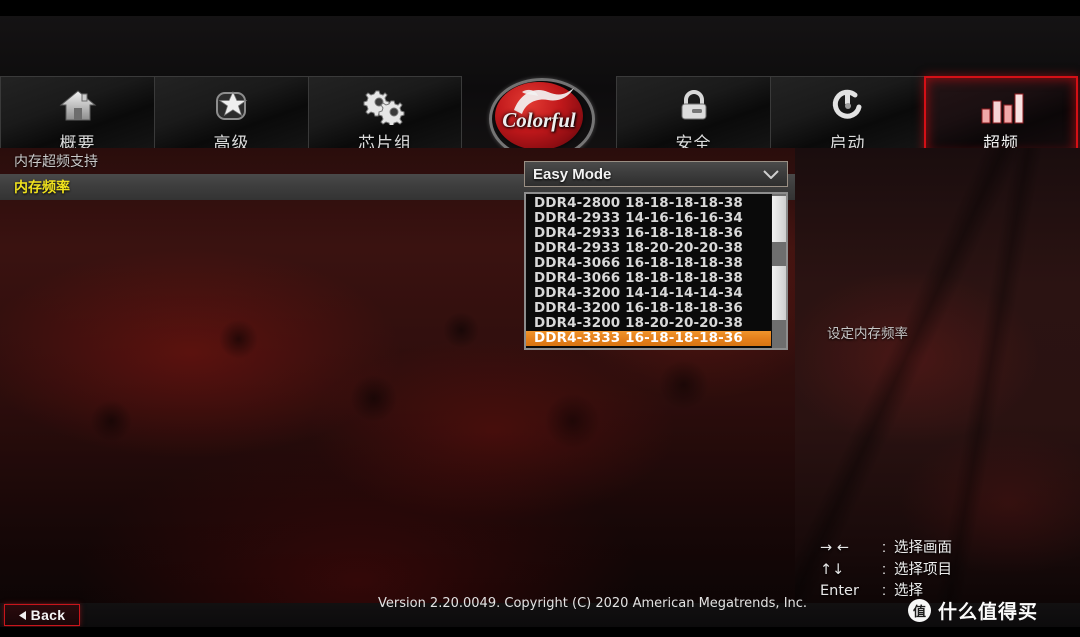  Describe the element at coordinates (848, 106) in the screenshot. I see `power-icon` at that location.